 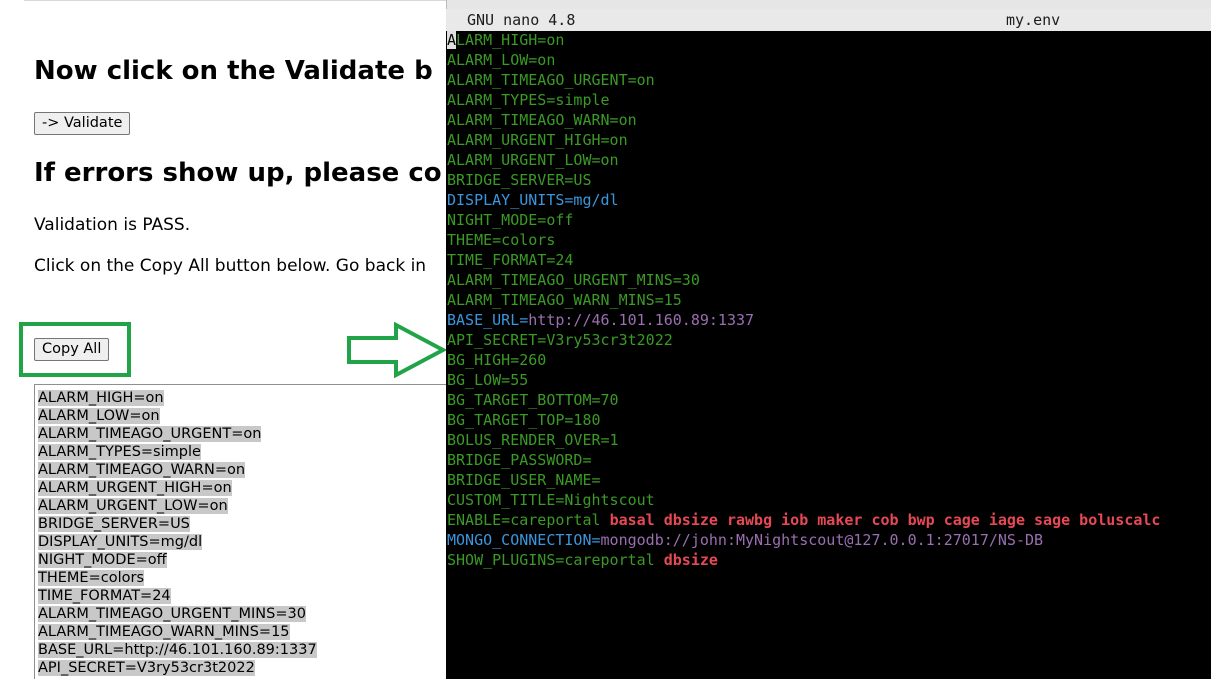 What do you see at coordinates (829, 80) in the screenshot?
I see `nano-line: ALARM_TIMEAGO_URGENT=on` at bounding box center [829, 80].